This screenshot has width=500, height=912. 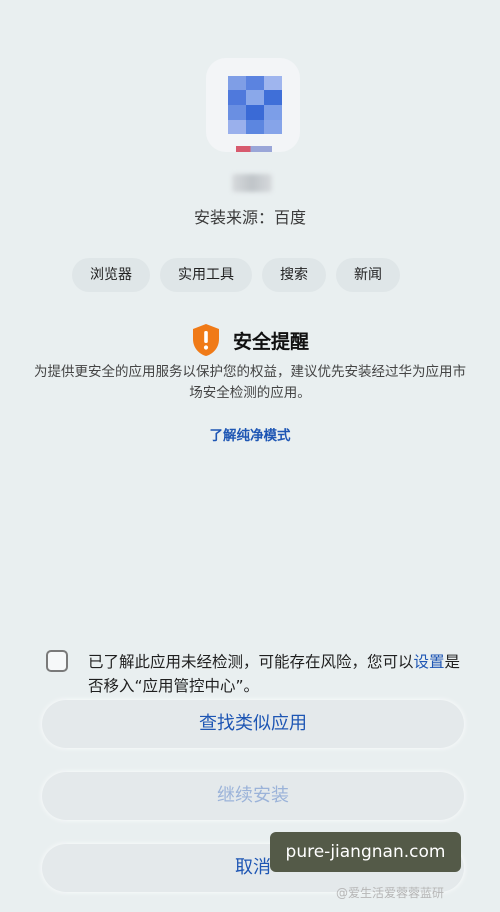 I want to click on app-icon, so click(x=253, y=105).